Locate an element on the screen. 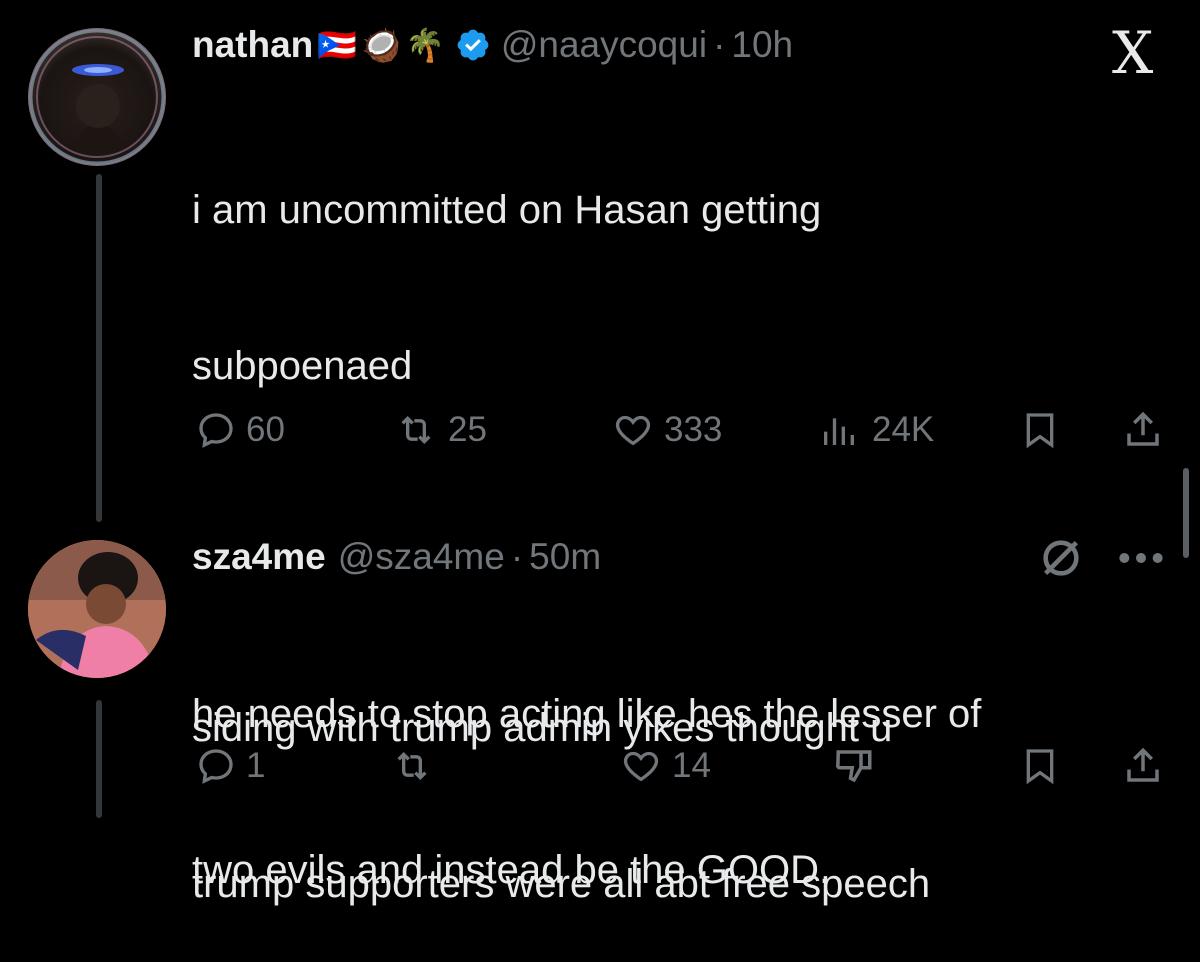 The width and height of the screenshot is (1200, 962). tweet-header: nathan 🇵🇷 🥥 🌴 @naaycoqui · 10h is located at coordinates (492, 45).